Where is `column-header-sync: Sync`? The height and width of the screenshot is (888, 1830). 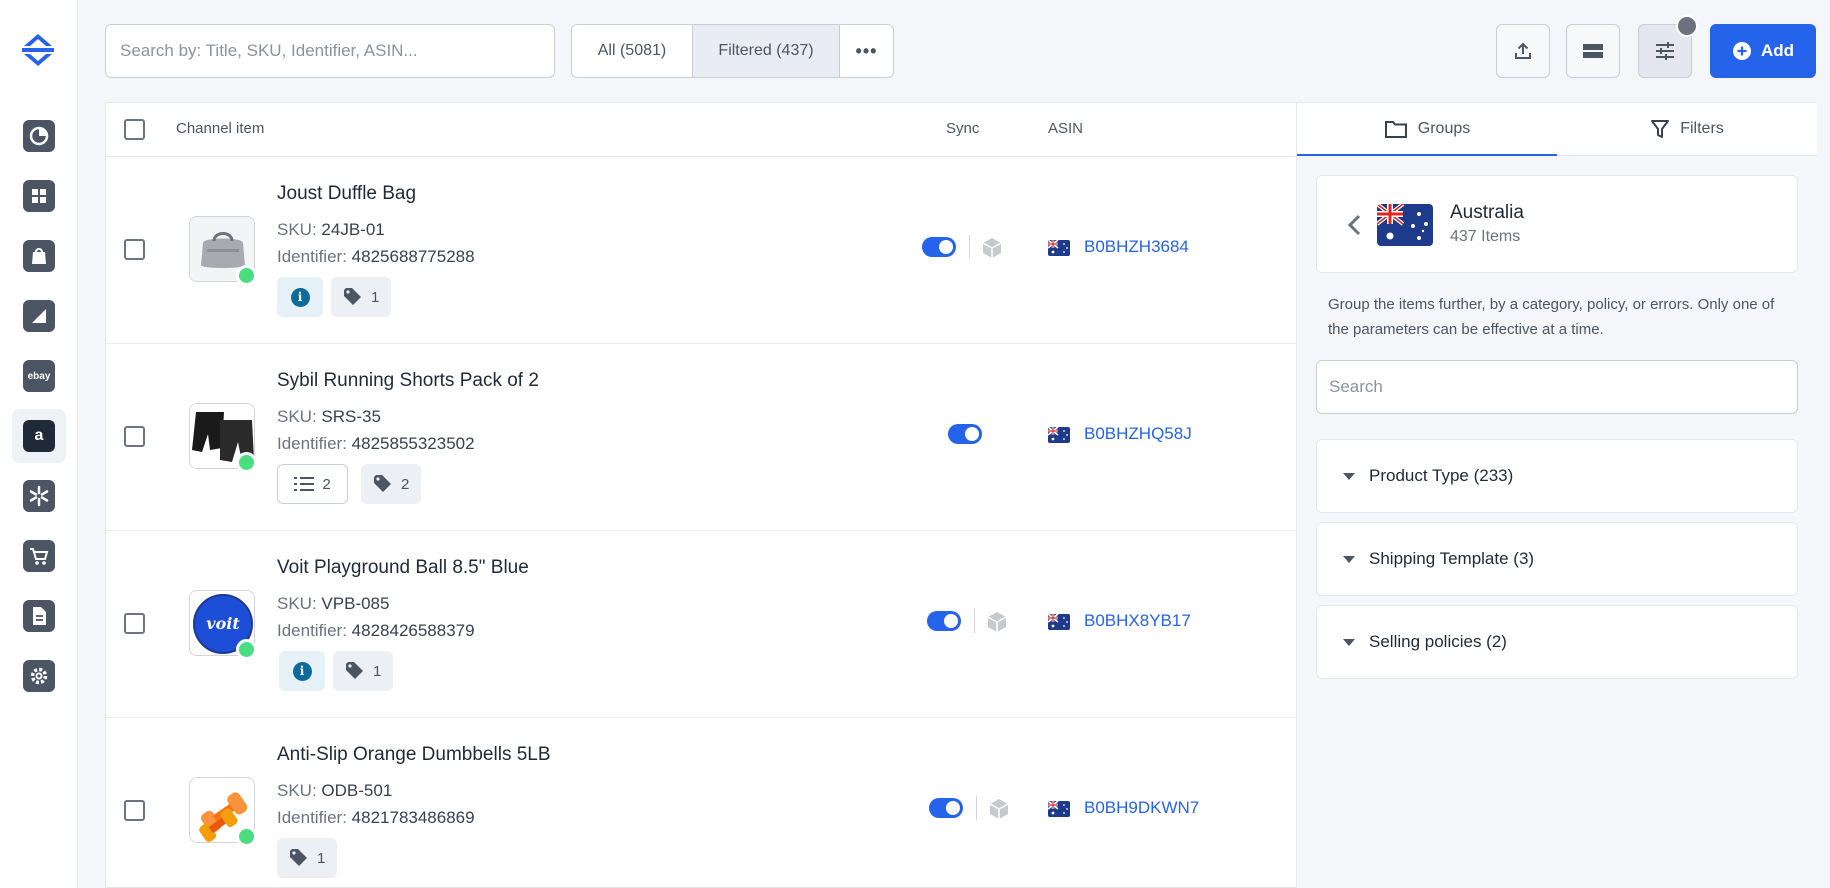 column-header-sync: Sync is located at coordinates (962, 128).